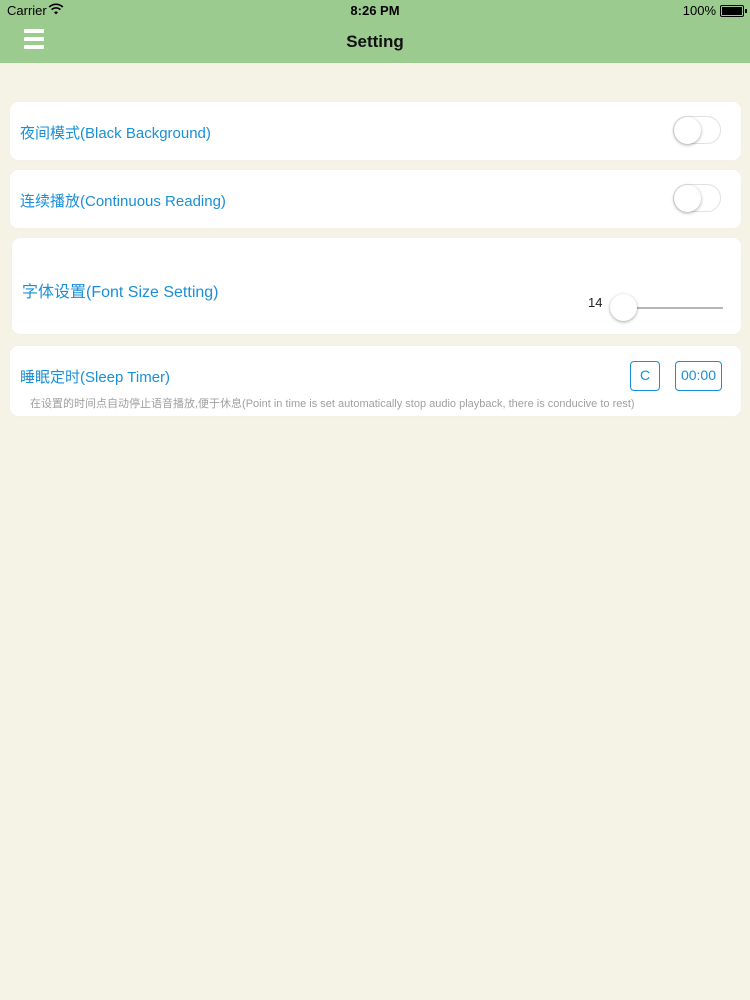  I want to click on status-bar: Carrier 8:26 PM 100%, so click(375, 10).